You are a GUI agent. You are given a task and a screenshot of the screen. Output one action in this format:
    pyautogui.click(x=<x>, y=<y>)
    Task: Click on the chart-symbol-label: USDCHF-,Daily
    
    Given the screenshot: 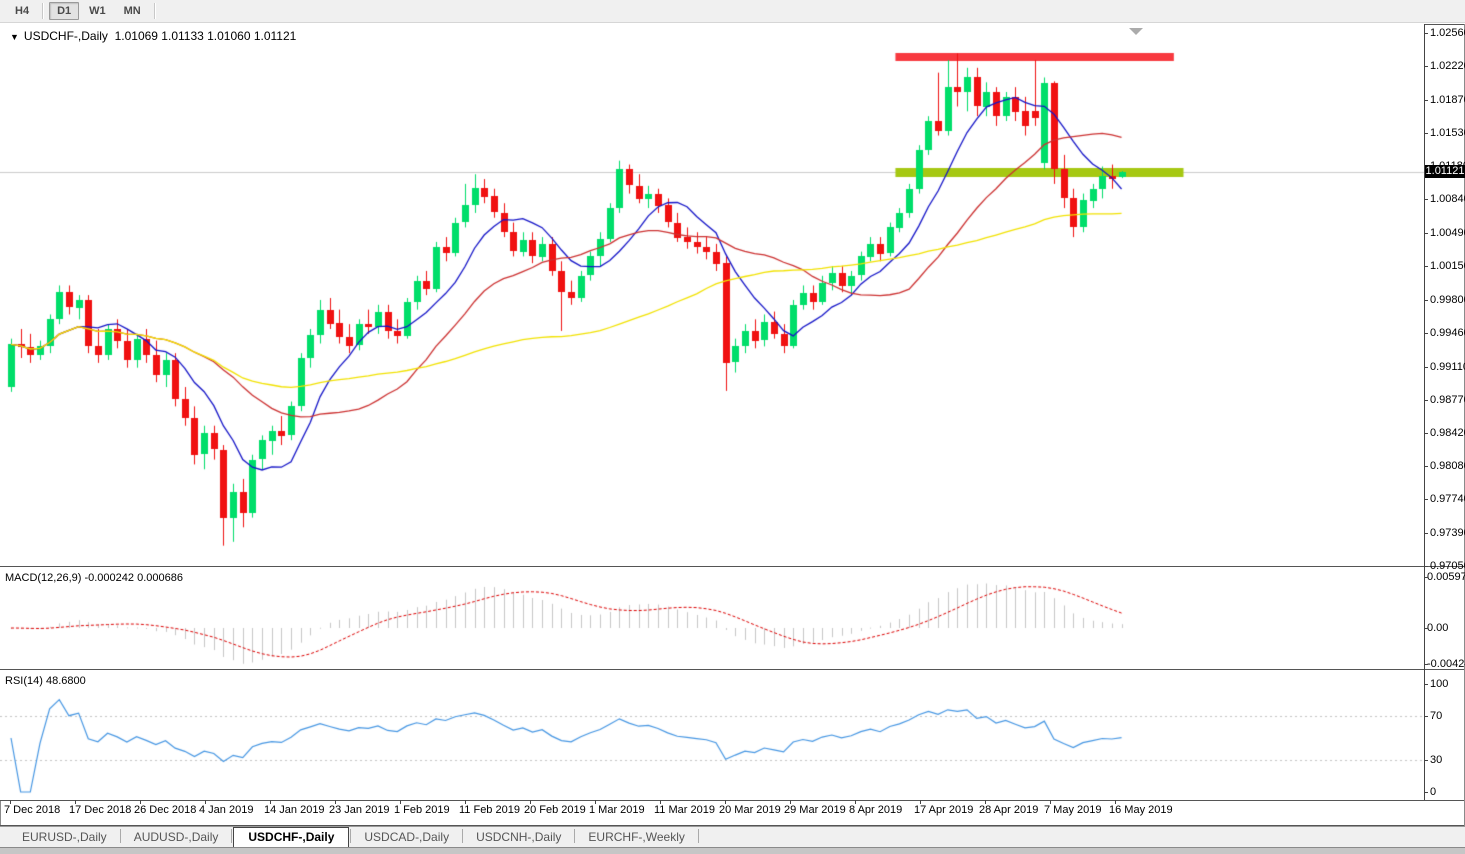 What is the action you would take?
    pyautogui.click(x=65, y=36)
    